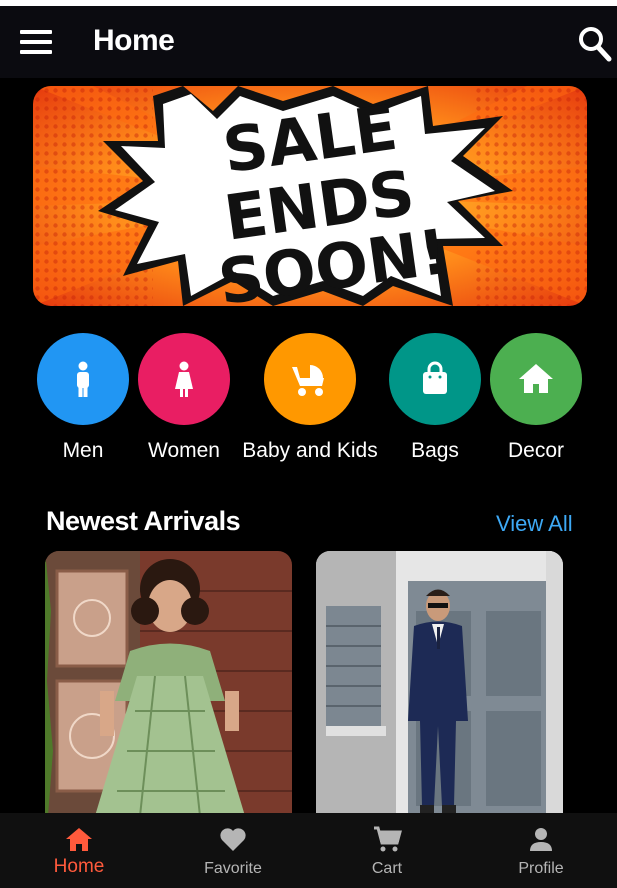 This screenshot has width=617, height=888. I want to click on search-icon, so click(595, 44).